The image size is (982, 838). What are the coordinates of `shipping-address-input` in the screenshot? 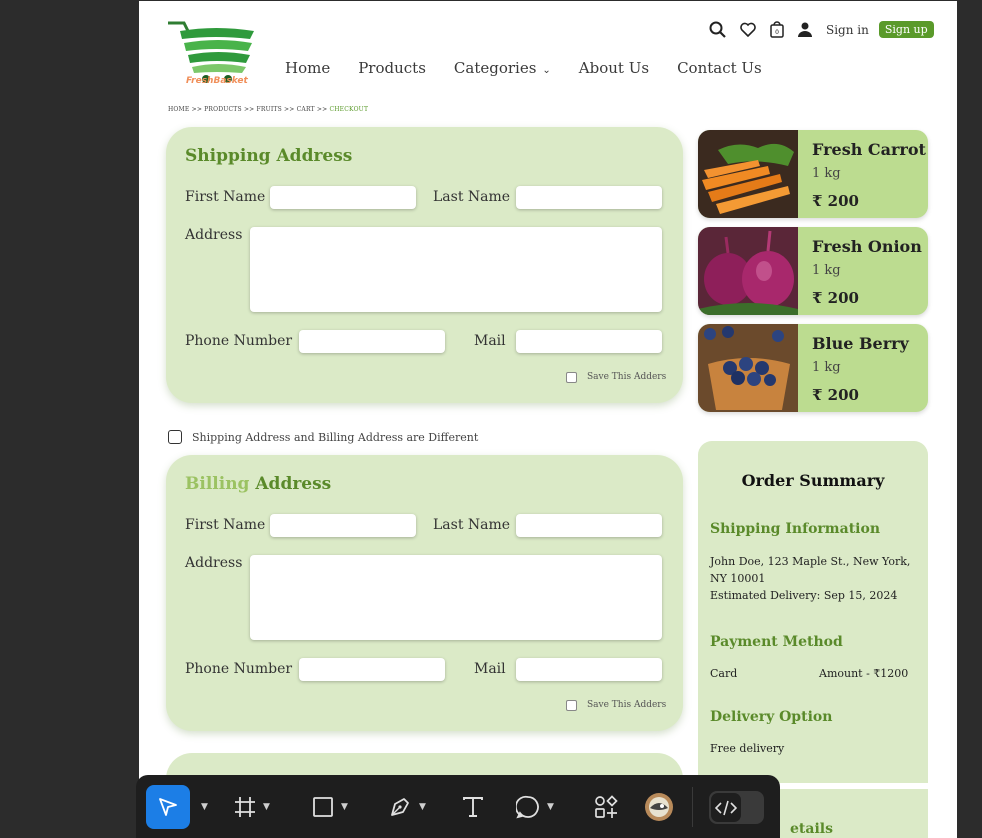 It's located at (456, 269).